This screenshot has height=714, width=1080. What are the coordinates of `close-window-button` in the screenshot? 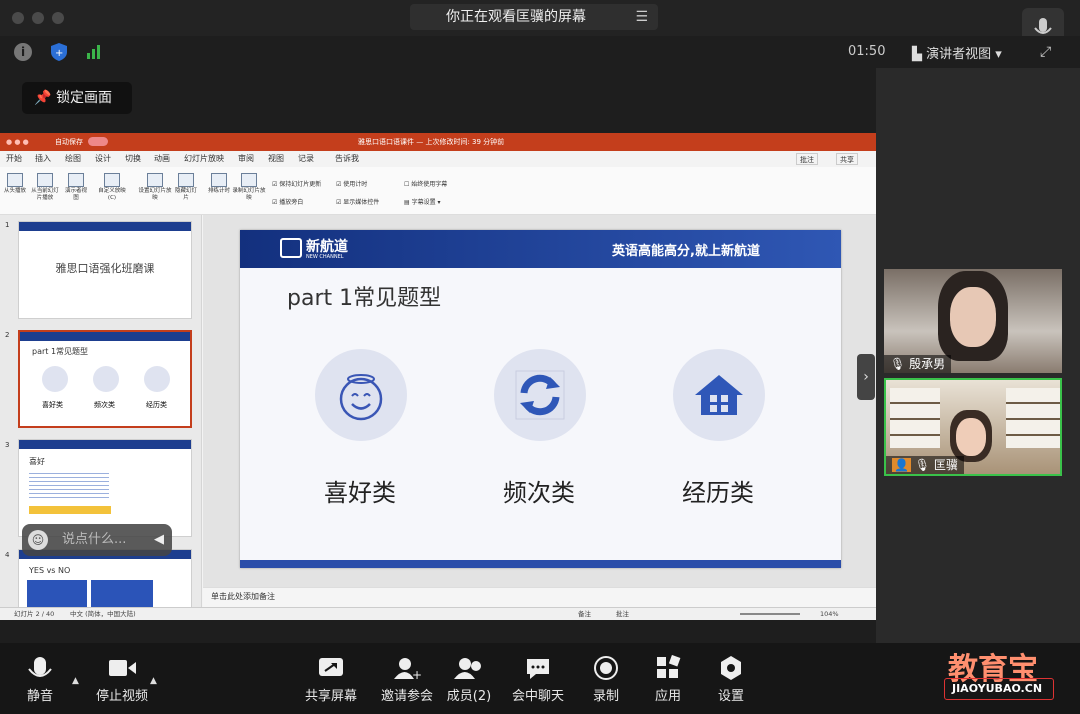 It's located at (18, 18).